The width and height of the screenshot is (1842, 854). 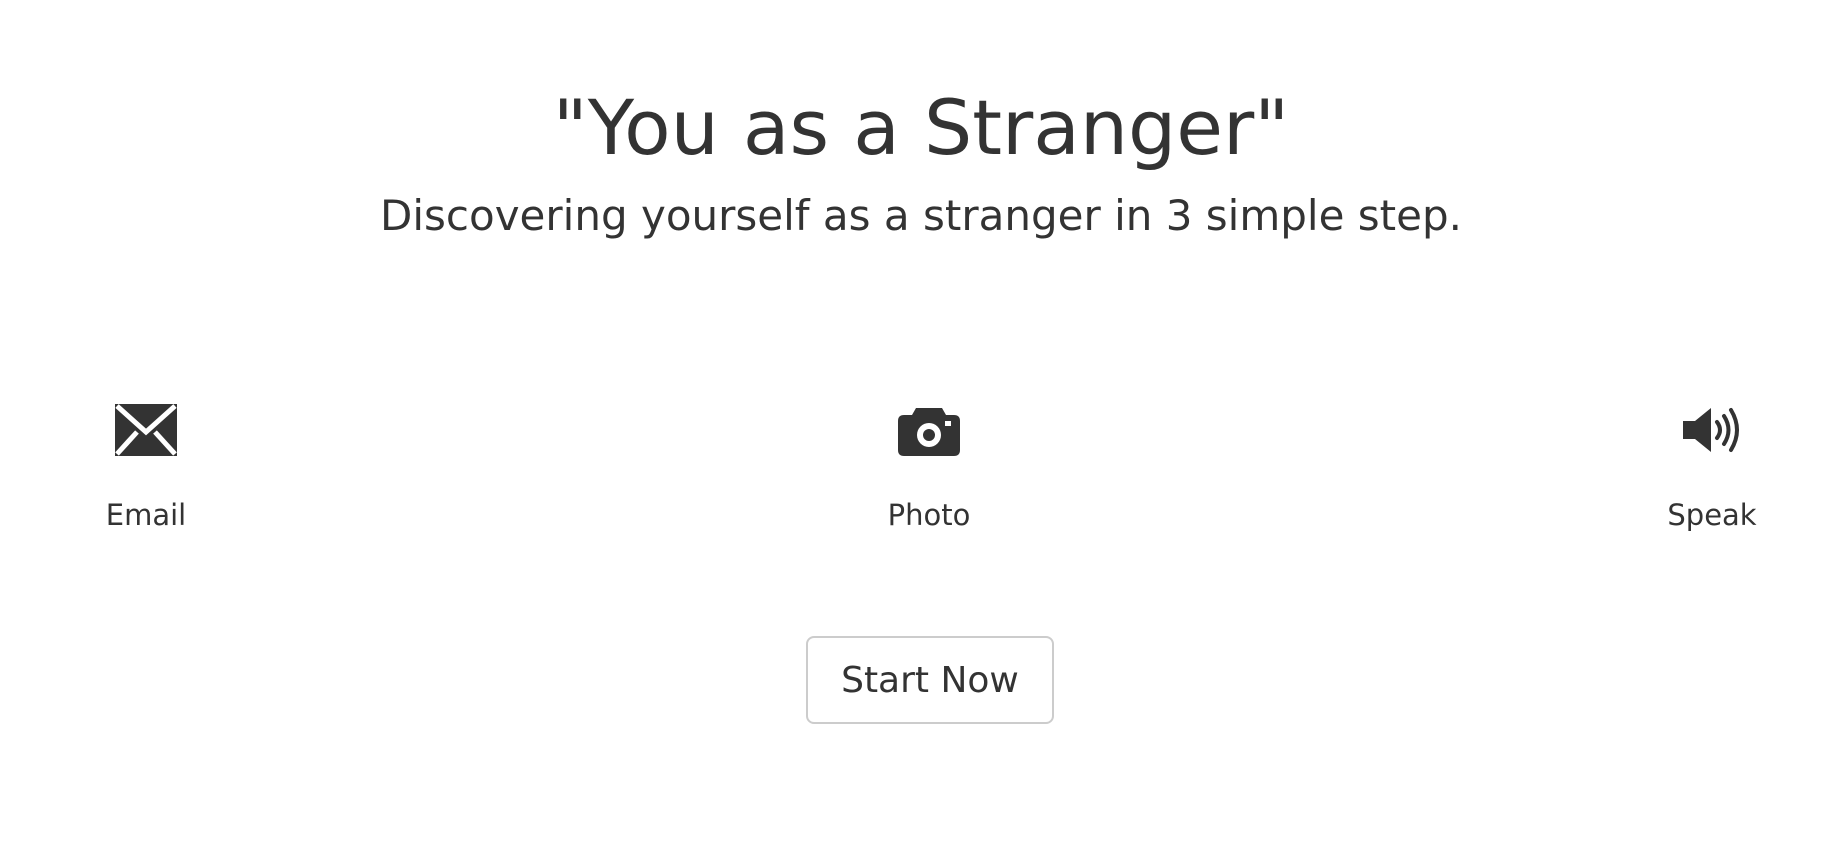 What do you see at coordinates (146, 468) in the screenshot?
I see `step-email: Email` at bounding box center [146, 468].